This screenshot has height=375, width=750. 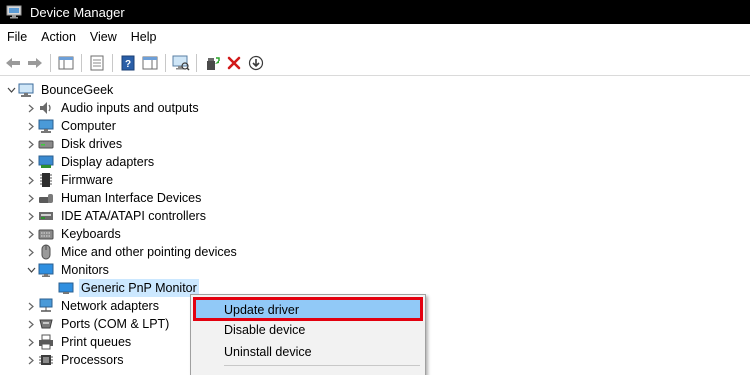 I want to click on scan-hardware-icon, so click(x=181, y=63).